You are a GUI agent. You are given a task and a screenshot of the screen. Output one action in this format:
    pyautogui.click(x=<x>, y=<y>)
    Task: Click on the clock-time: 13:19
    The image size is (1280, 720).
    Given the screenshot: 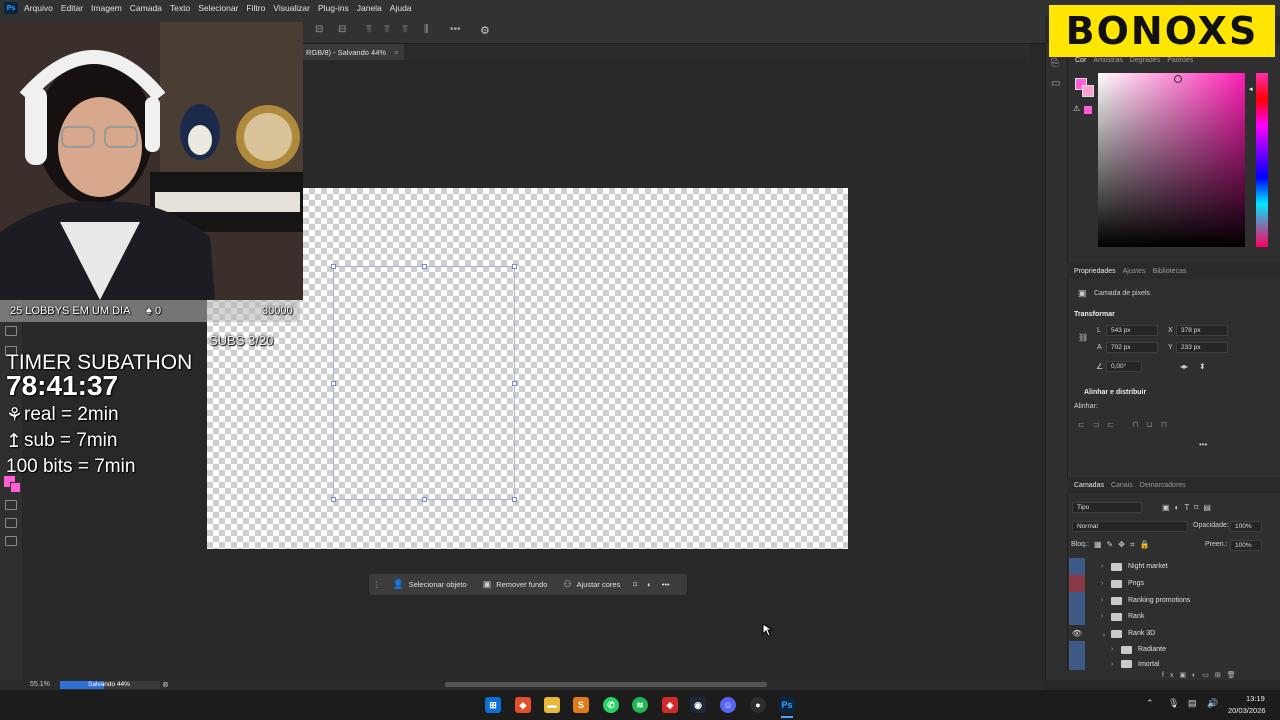 What is the action you would take?
    pyautogui.click(x=1255, y=698)
    